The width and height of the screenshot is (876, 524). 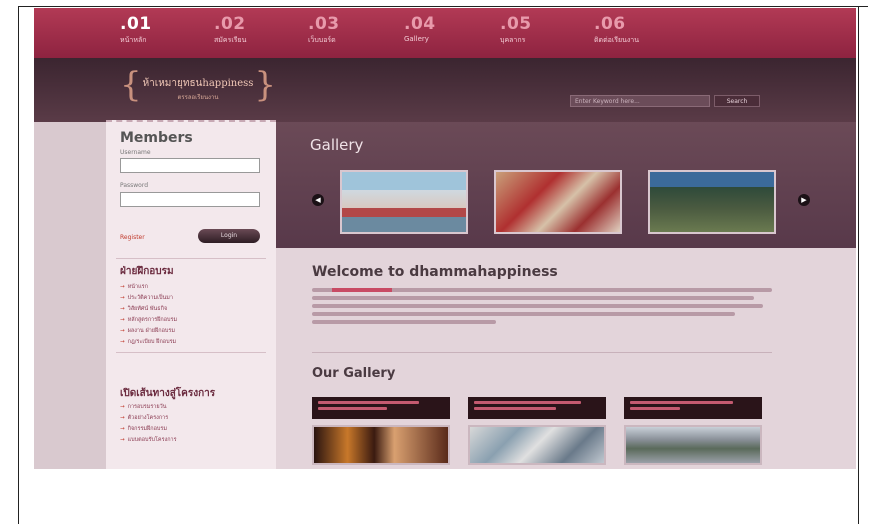 I want to click on sidebar-item-label: วิสัยทัศน์ พันธกิจ, so click(x=147, y=309).